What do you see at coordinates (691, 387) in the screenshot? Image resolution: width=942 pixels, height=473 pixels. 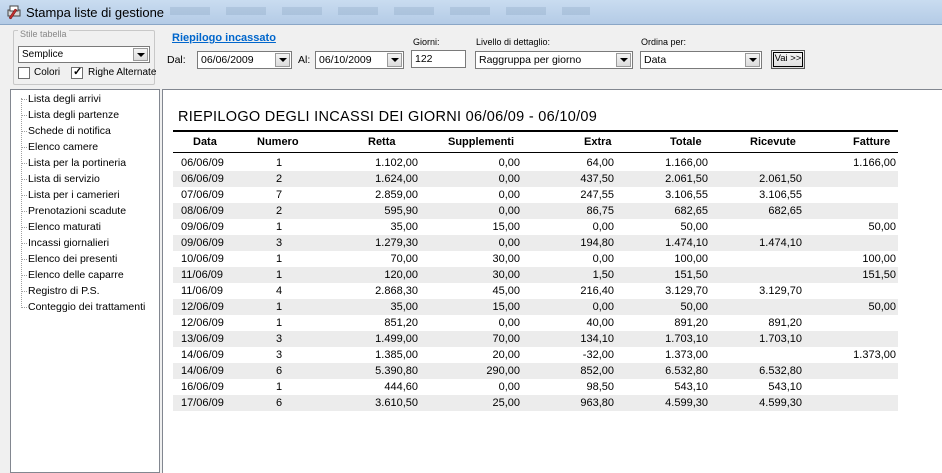 I see `cell-totale: 543,10` at bounding box center [691, 387].